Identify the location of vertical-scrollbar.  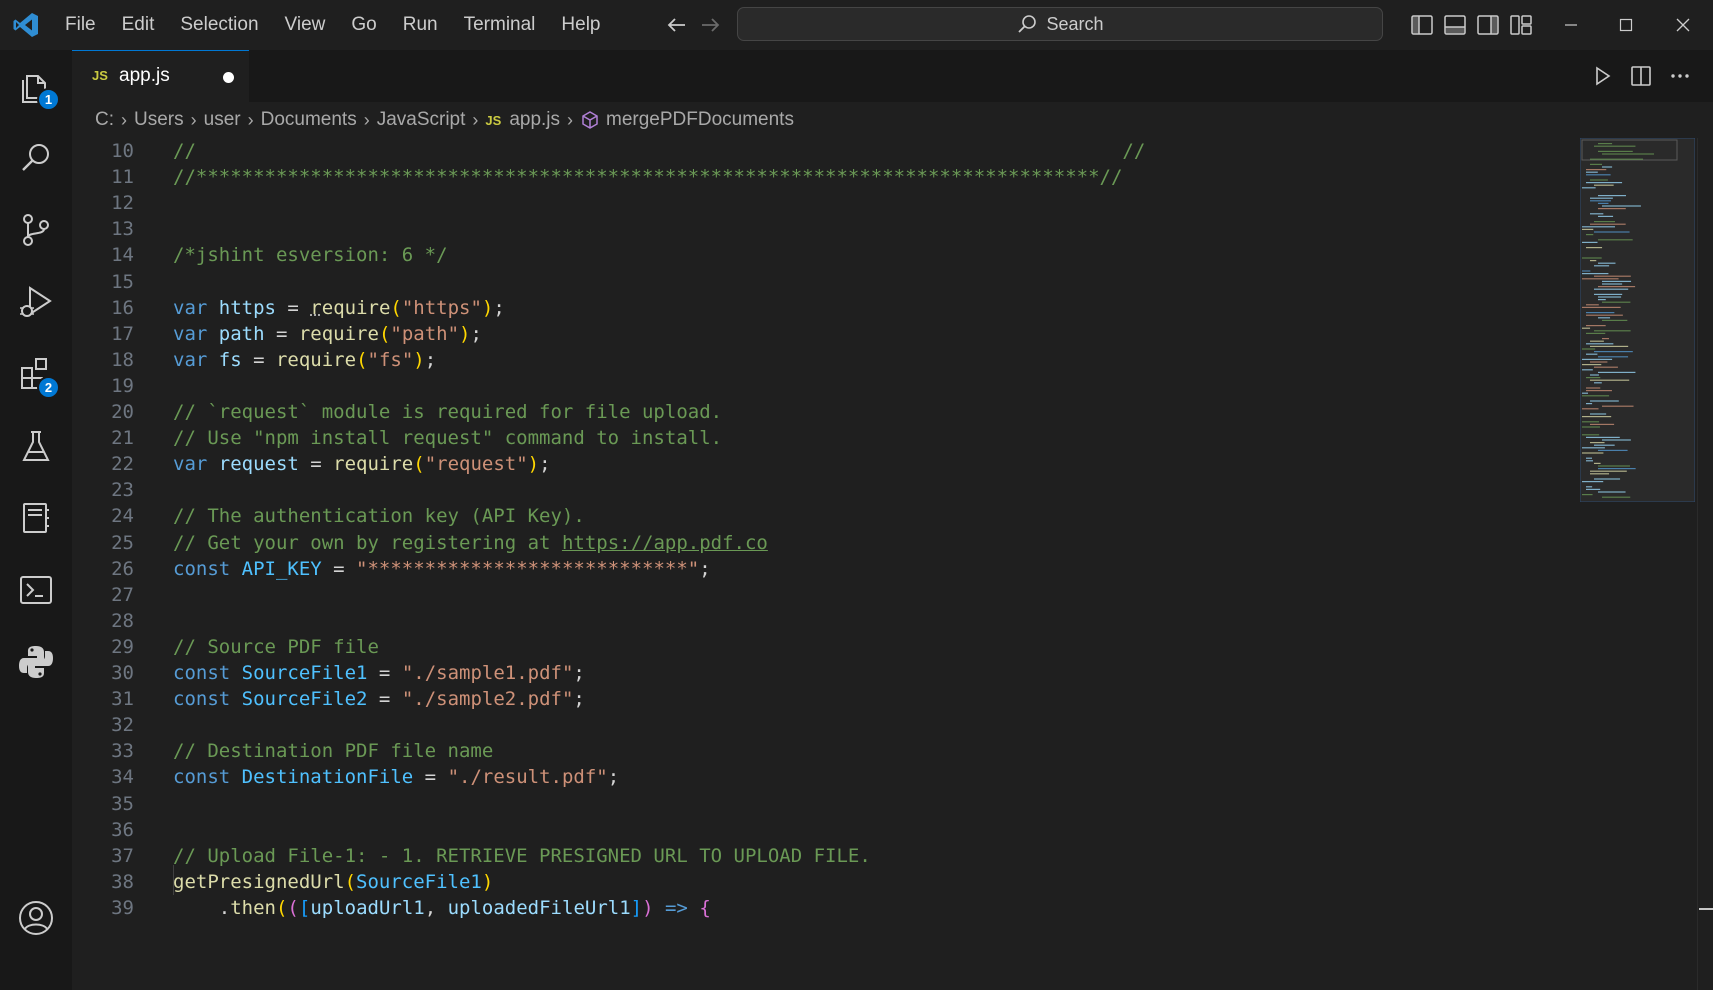
(1705, 564).